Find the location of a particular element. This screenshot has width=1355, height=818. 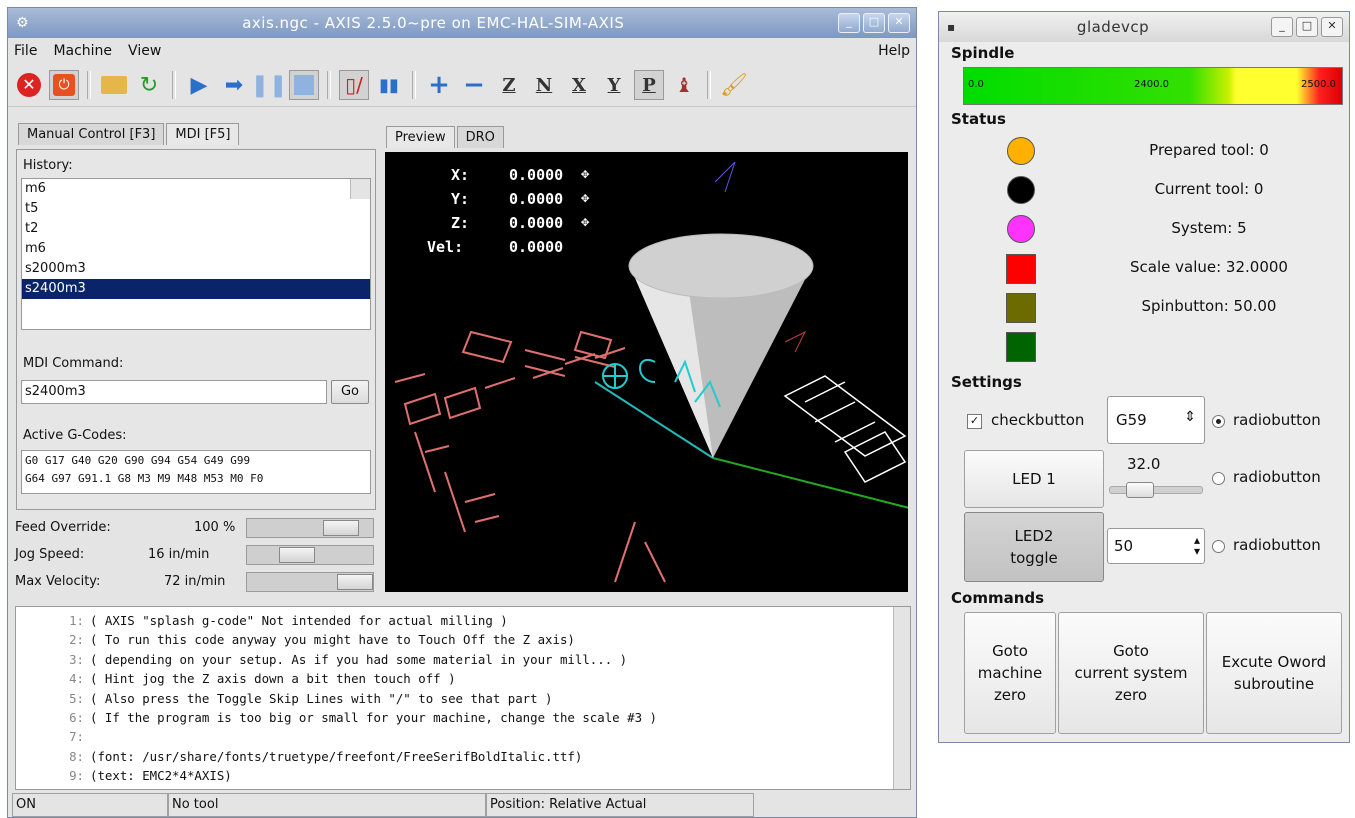

tab-dro: DRO is located at coordinates (480, 137).